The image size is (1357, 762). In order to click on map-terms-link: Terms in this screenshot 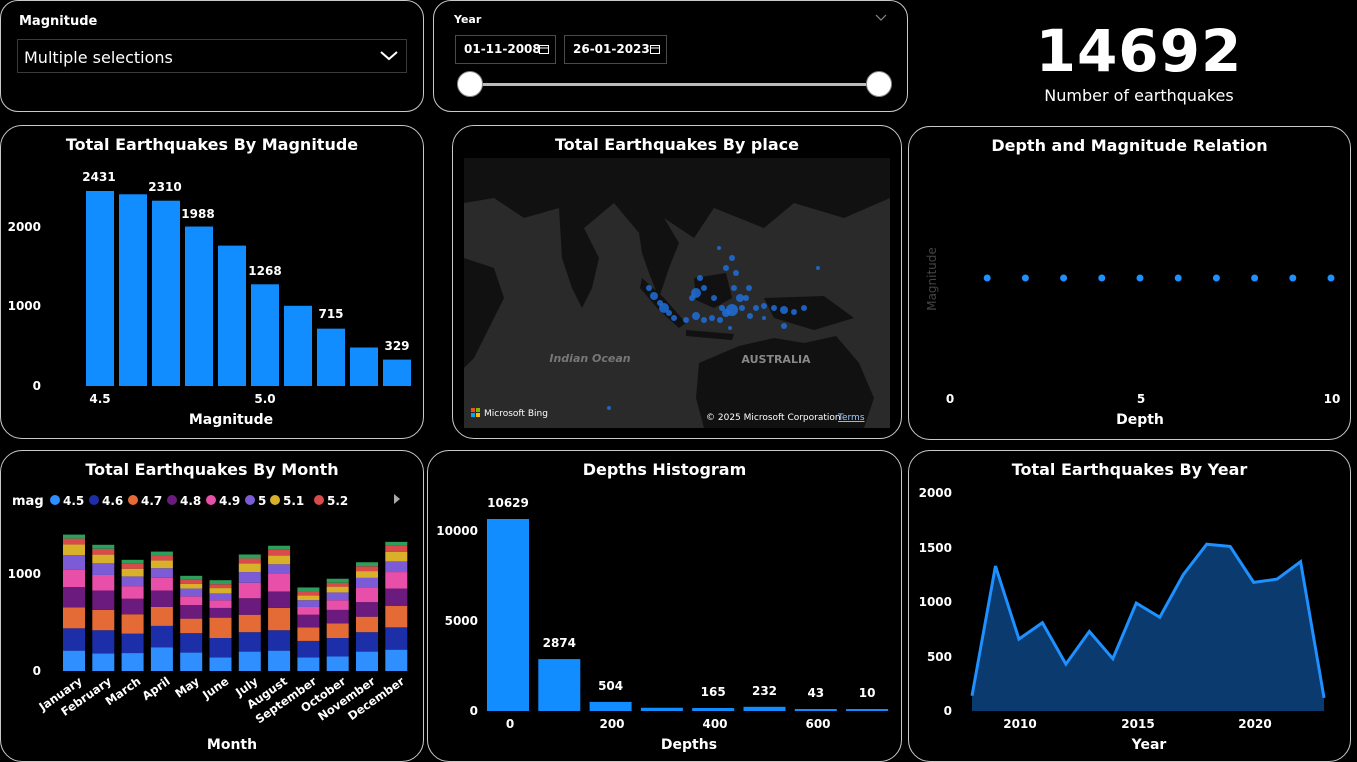, I will do `click(851, 418)`.